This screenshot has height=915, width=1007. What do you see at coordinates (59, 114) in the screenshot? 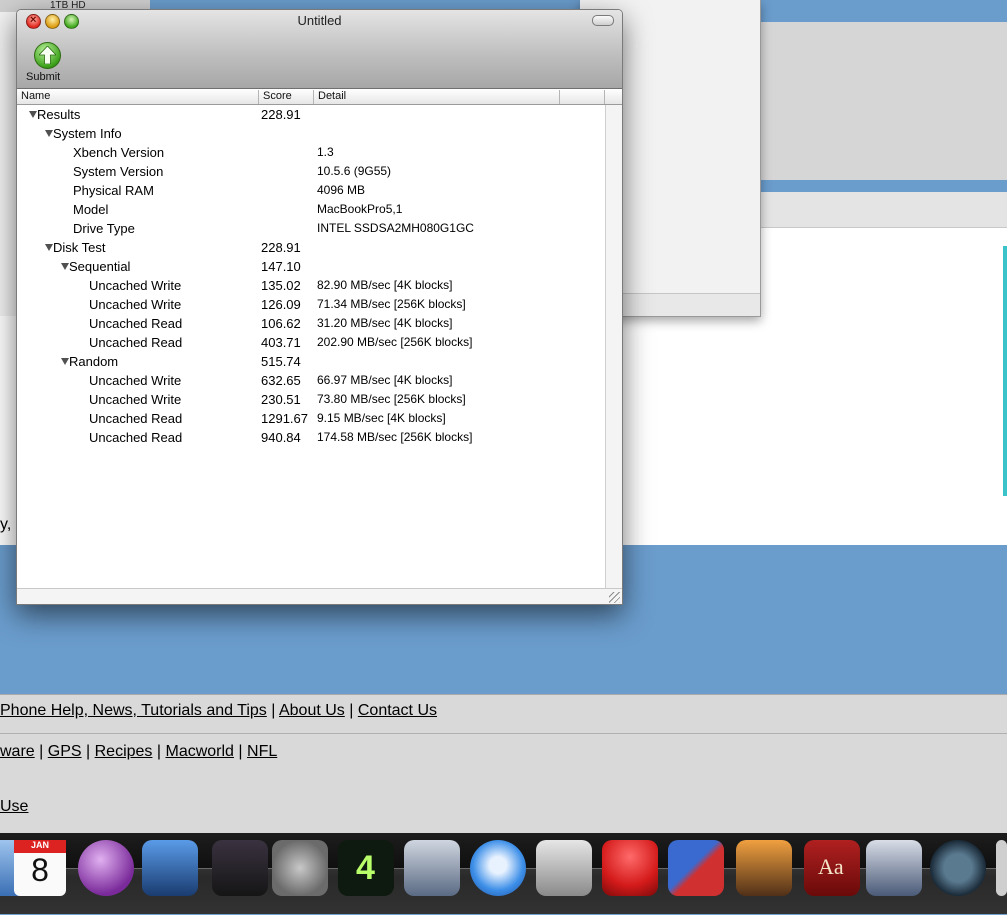
I see `row-name: Results` at bounding box center [59, 114].